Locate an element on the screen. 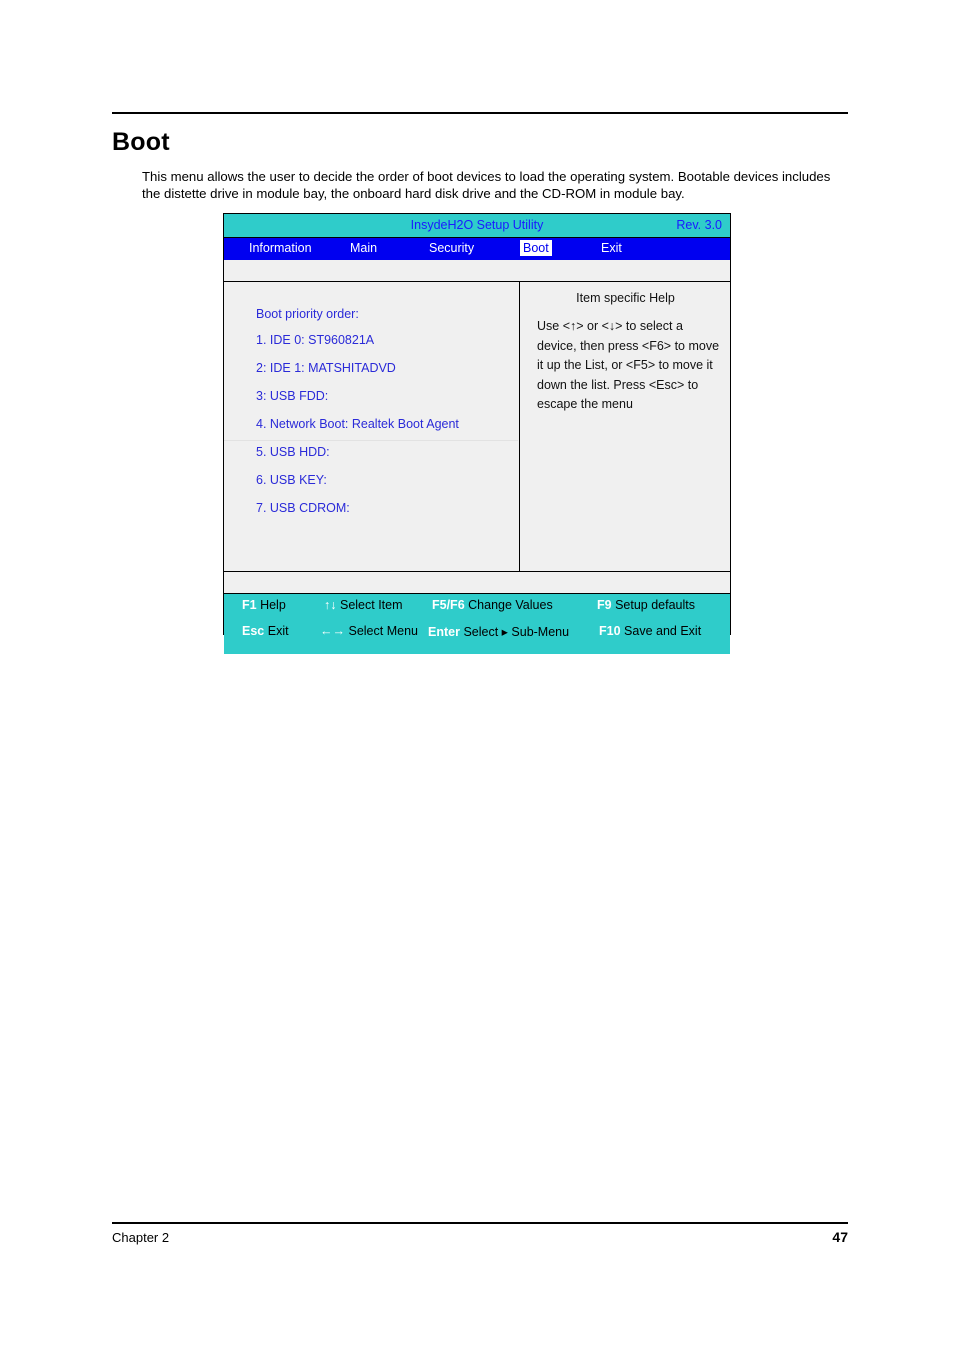 This screenshot has height=1350, width=954. function-key-f1-action: Help is located at coordinates (273, 605).